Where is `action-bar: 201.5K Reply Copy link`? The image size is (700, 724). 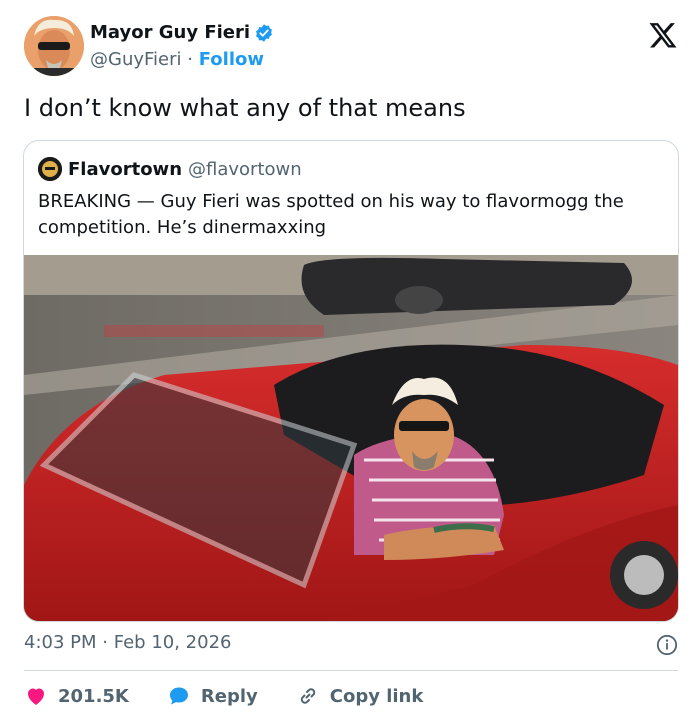 action-bar: 201.5K Reply Copy link is located at coordinates (242, 696).